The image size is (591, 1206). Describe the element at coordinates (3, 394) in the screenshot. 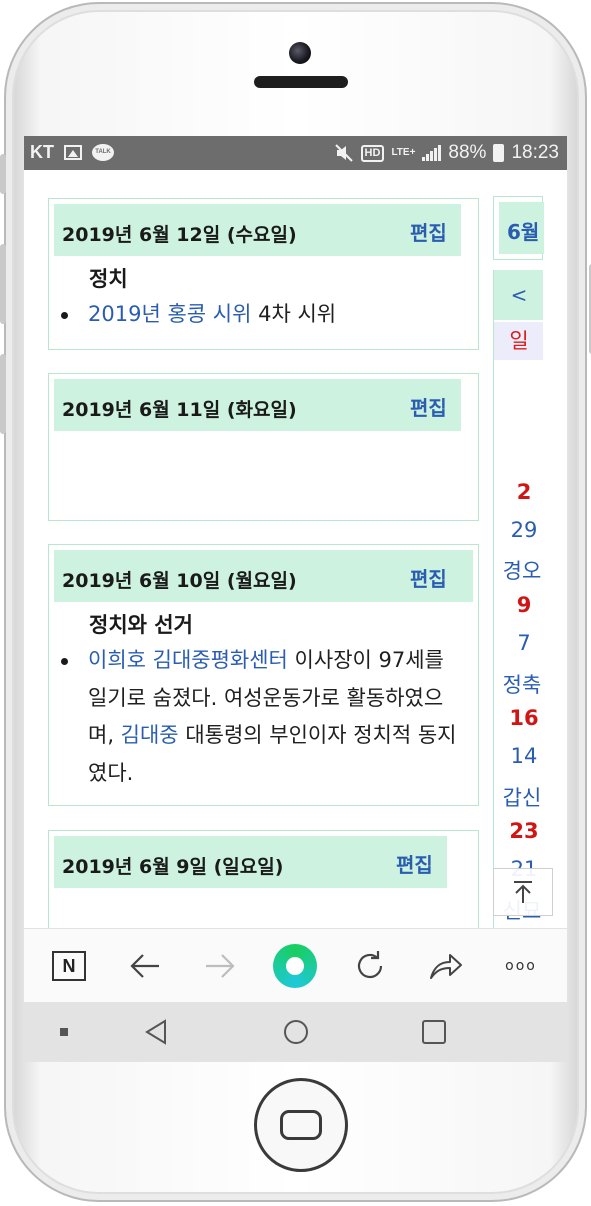

I see `volume-down-button` at that location.